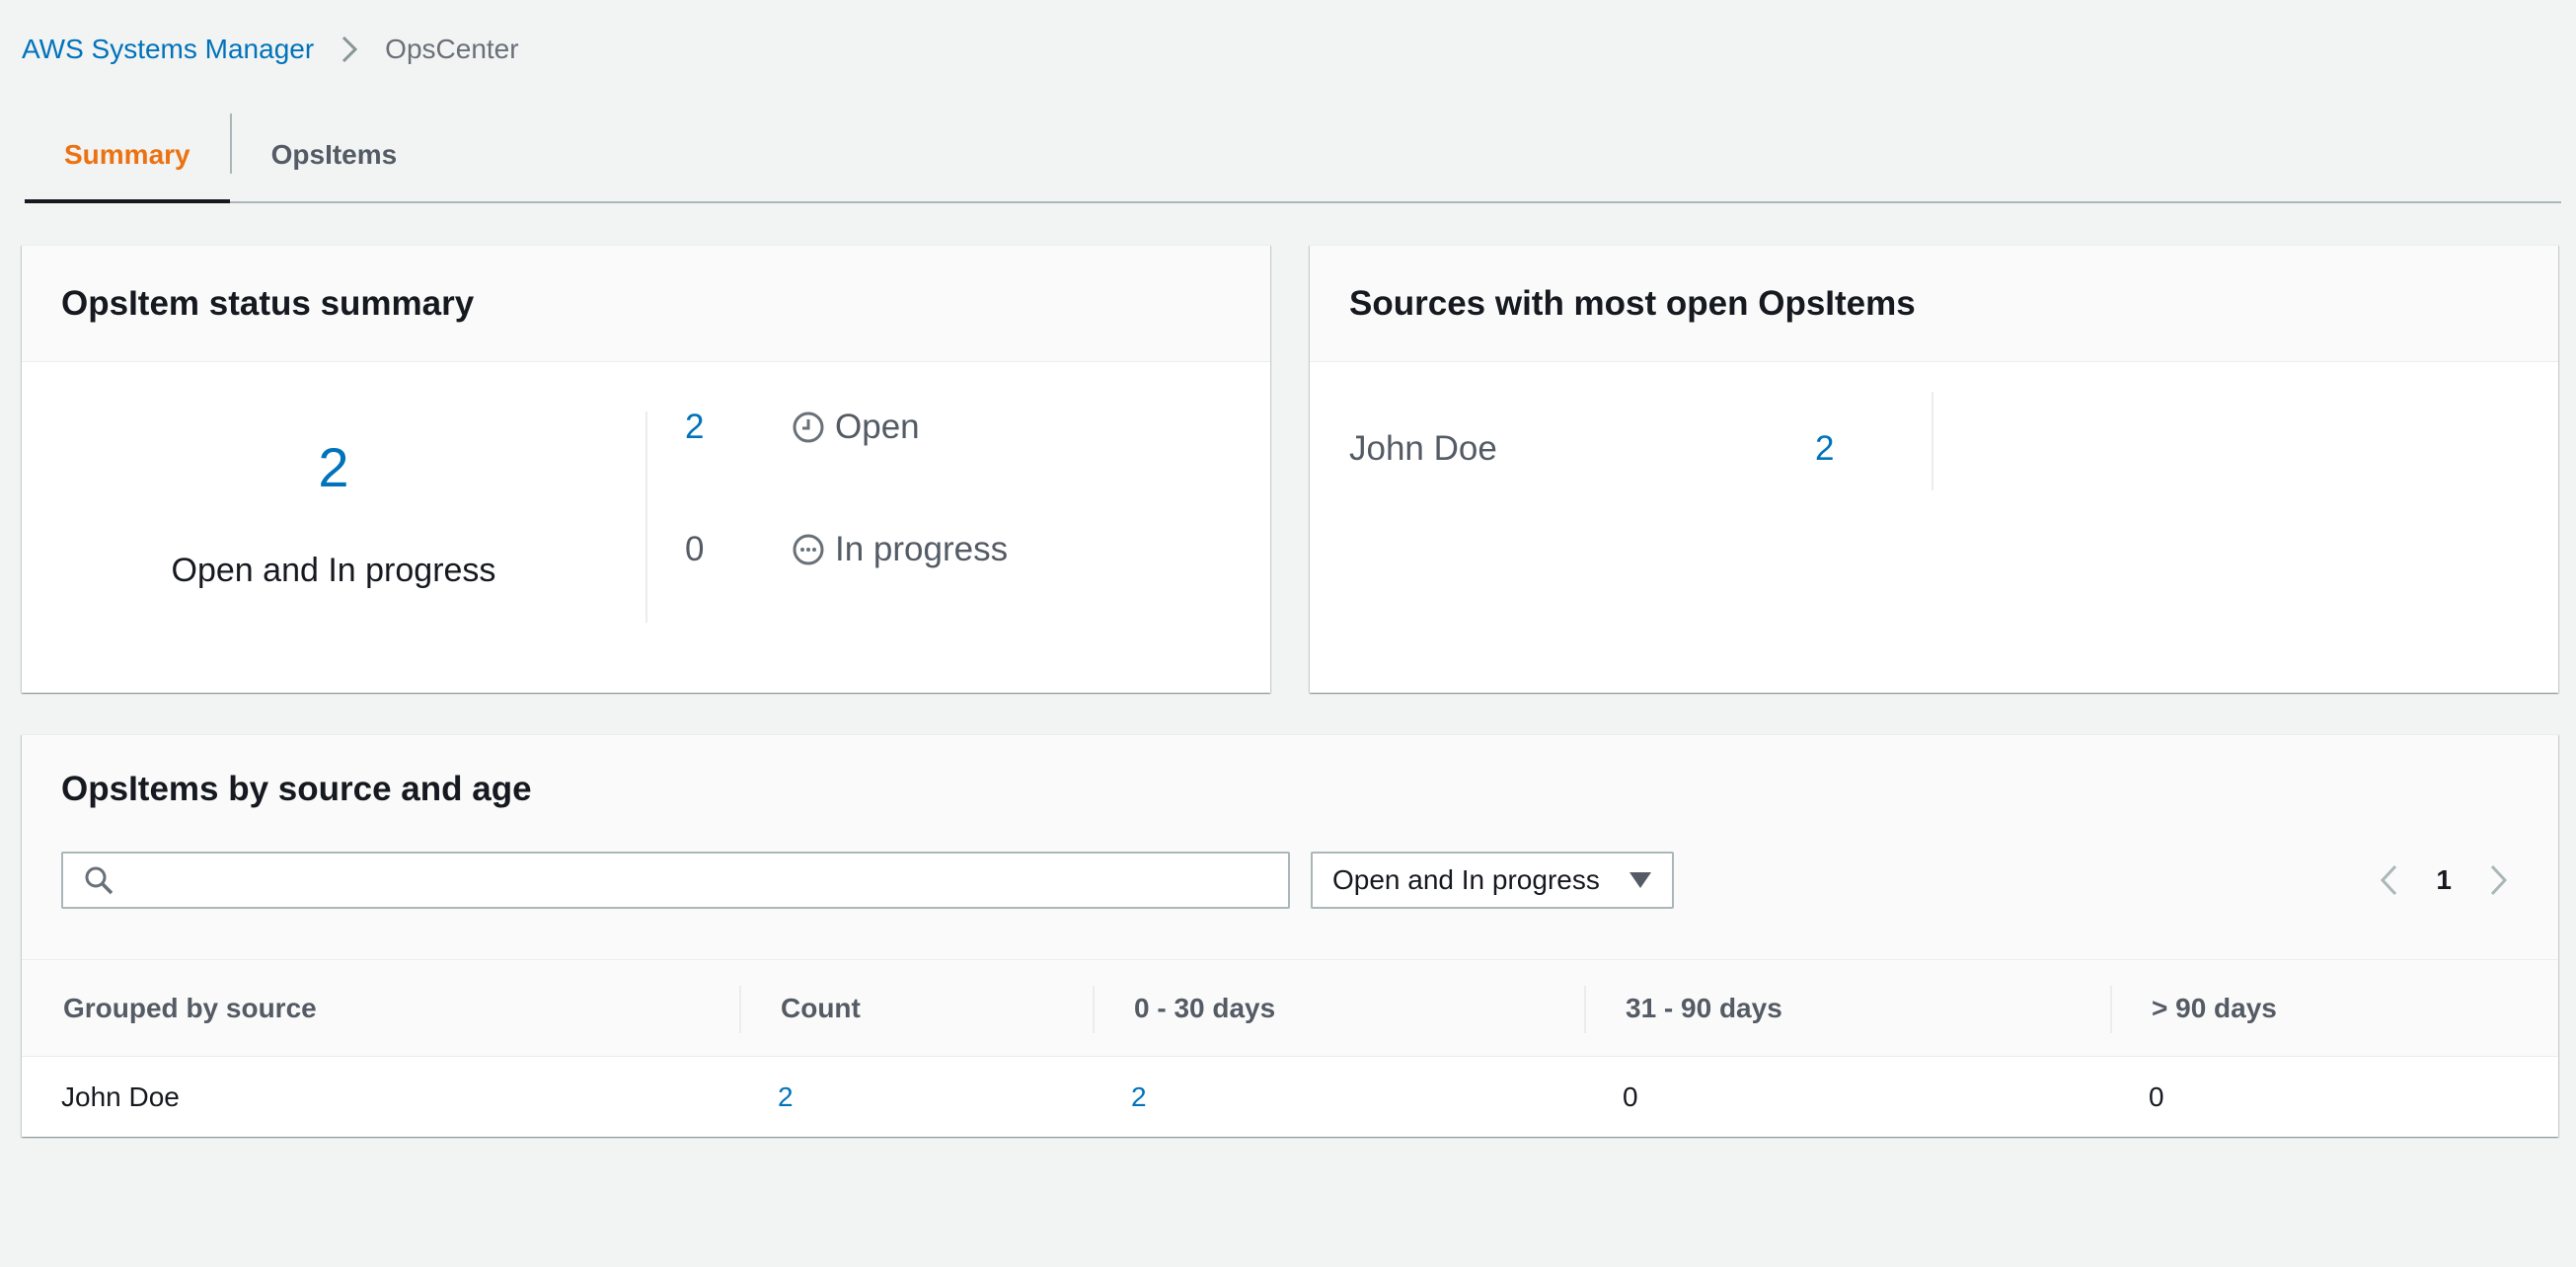 This screenshot has width=2576, height=1267. I want to click on tab-bar: Summary OpsItems, so click(1293, 156).